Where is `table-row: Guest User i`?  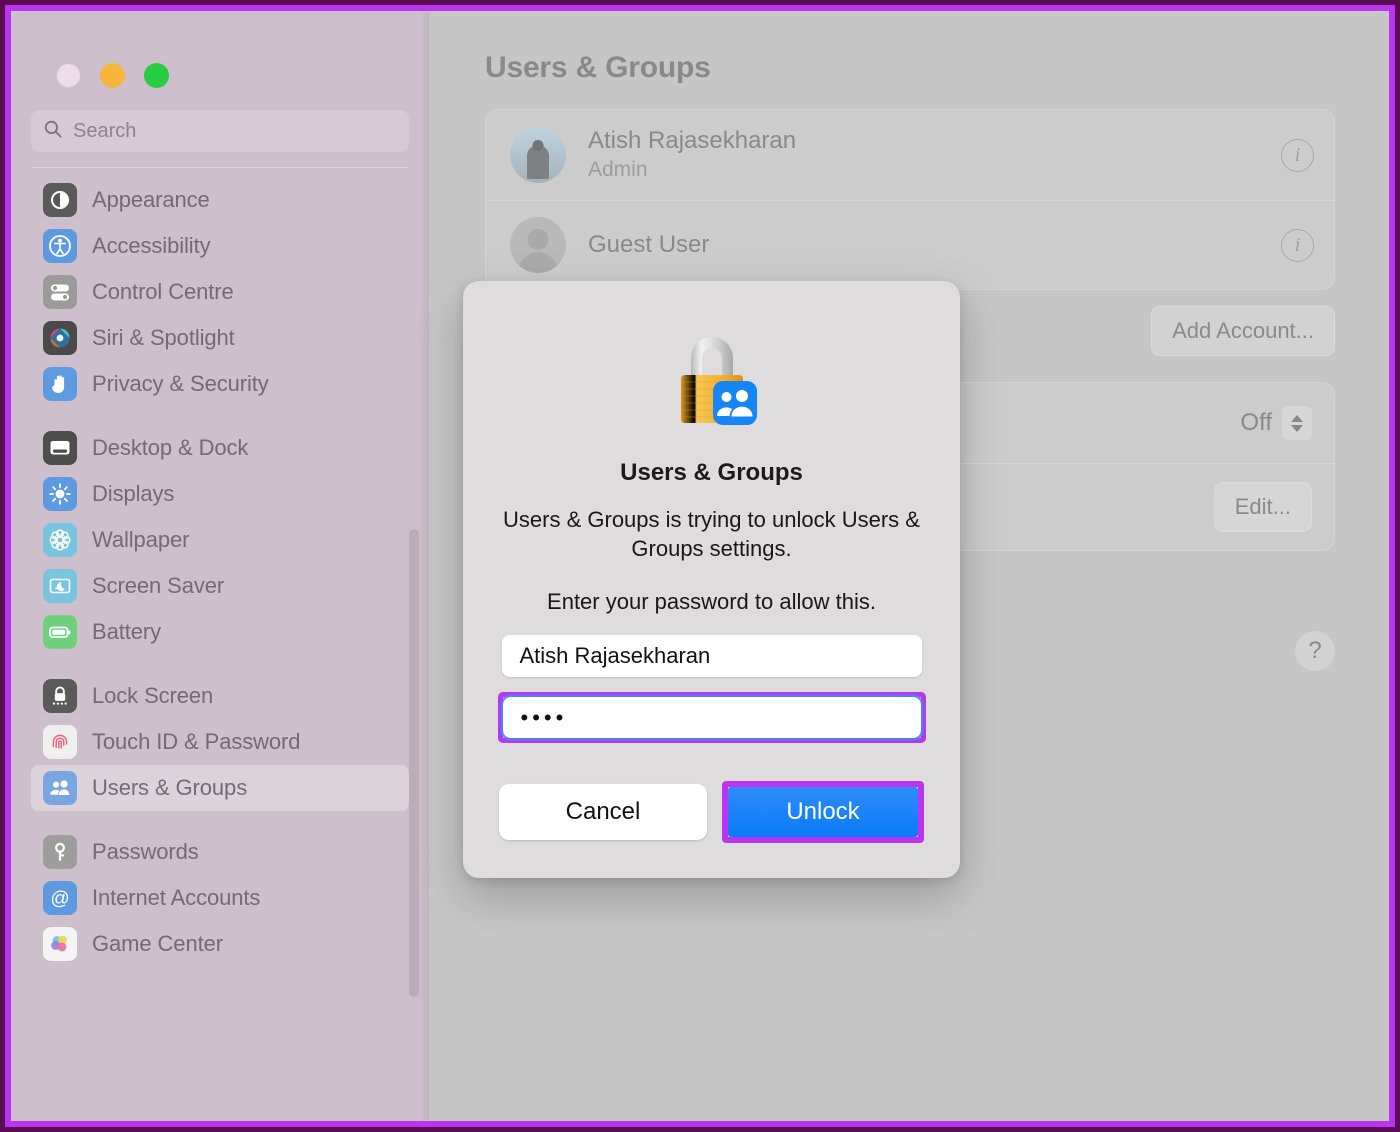 table-row: Guest User i is located at coordinates (910, 244).